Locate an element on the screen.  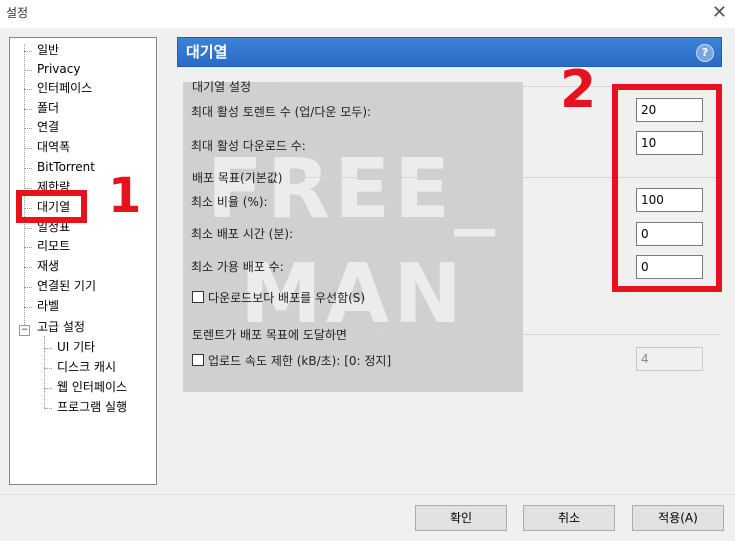
tree-item-bandwidth: 대역폭 is located at coordinates (53, 147).